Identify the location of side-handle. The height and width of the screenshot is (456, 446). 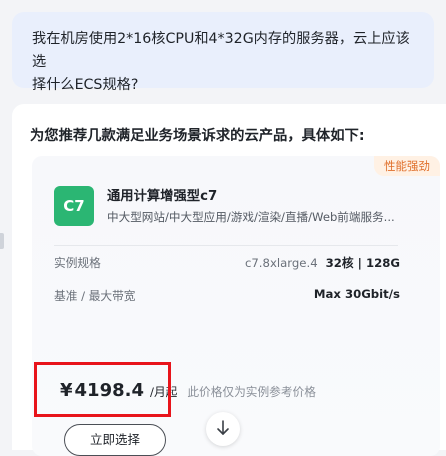
(2, 241).